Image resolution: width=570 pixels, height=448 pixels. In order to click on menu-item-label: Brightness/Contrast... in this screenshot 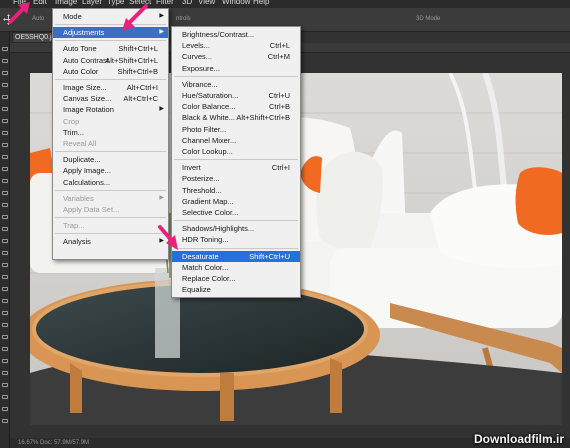, I will do `click(218, 34)`.